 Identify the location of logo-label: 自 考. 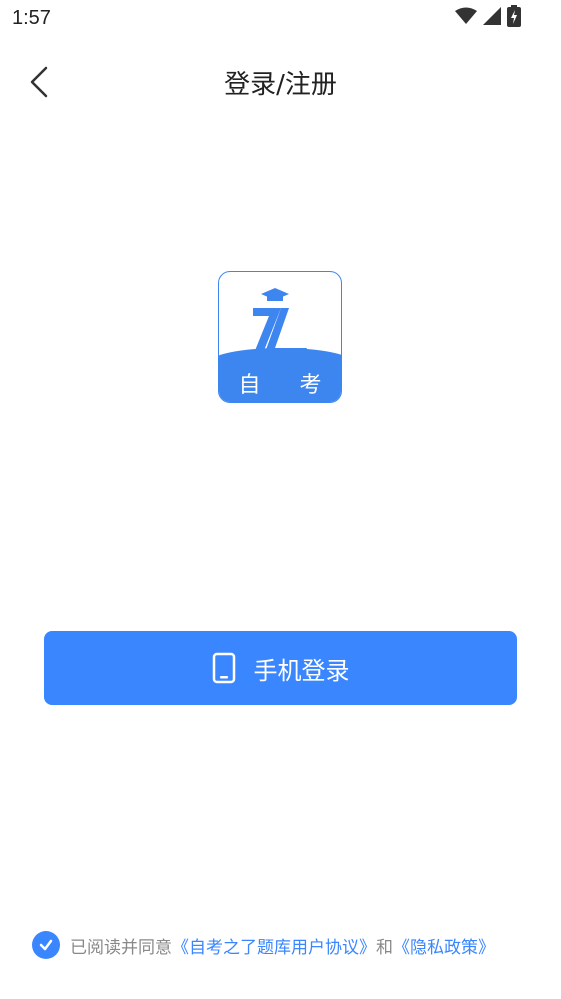
(288, 385).